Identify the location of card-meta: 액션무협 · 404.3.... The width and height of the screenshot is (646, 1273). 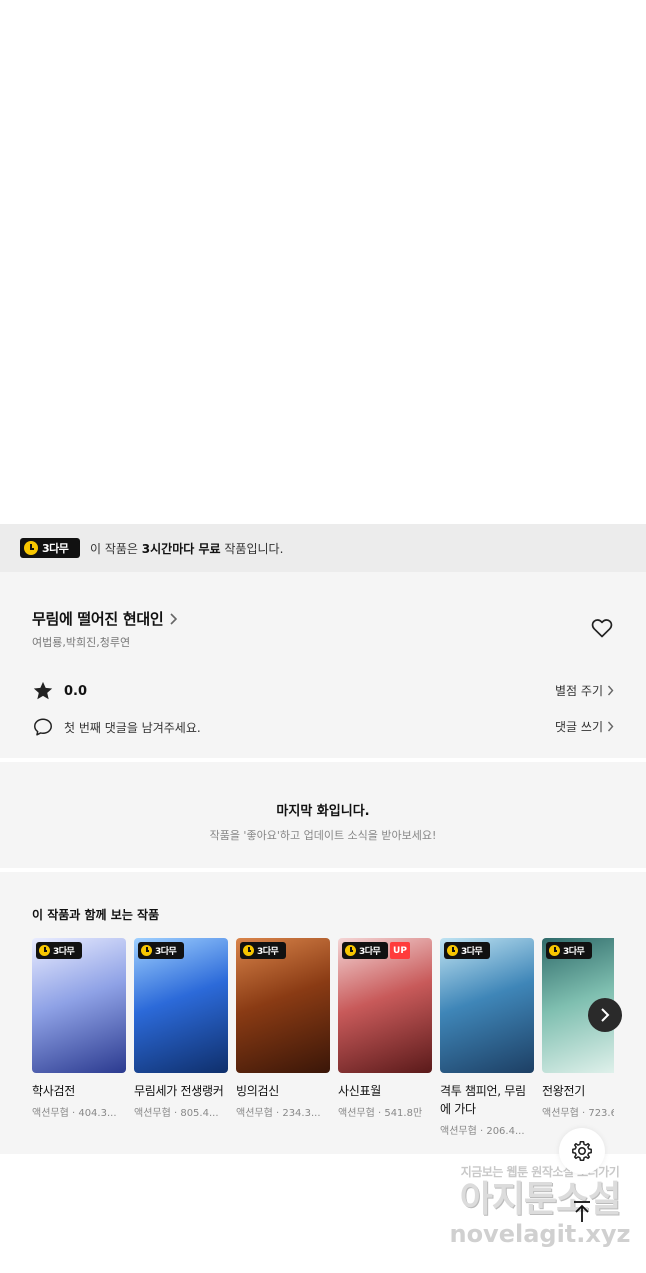
(74, 1113).